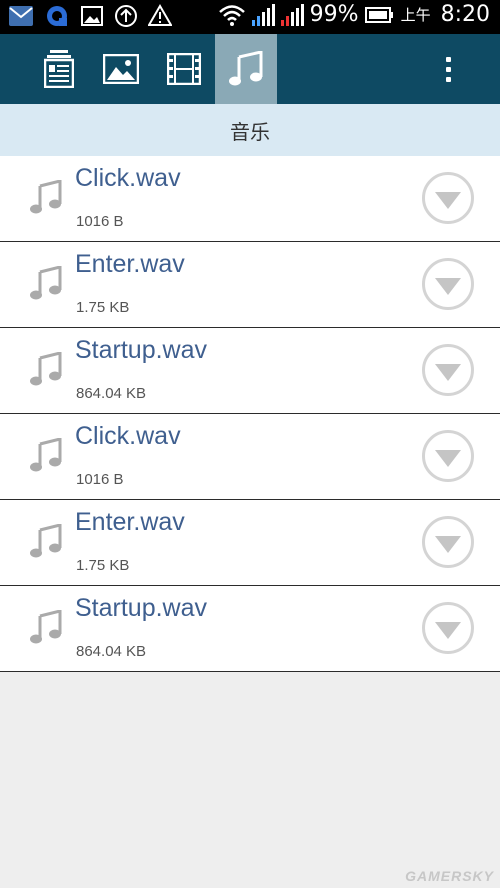 This screenshot has width=500, height=888. What do you see at coordinates (21, 16) in the screenshot?
I see `mail-icon` at bounding box center [21, 16].